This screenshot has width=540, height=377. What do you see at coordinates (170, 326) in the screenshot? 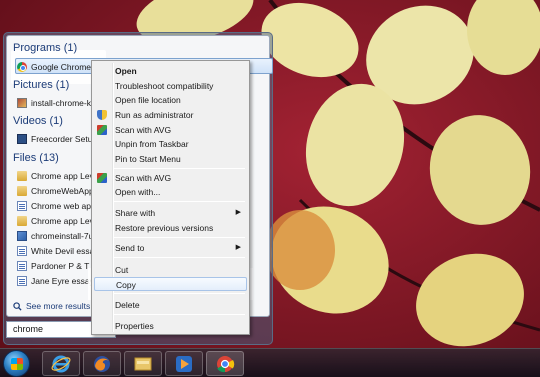
I see `menu-item-properties: Properties` at bounding box center [170, 326].